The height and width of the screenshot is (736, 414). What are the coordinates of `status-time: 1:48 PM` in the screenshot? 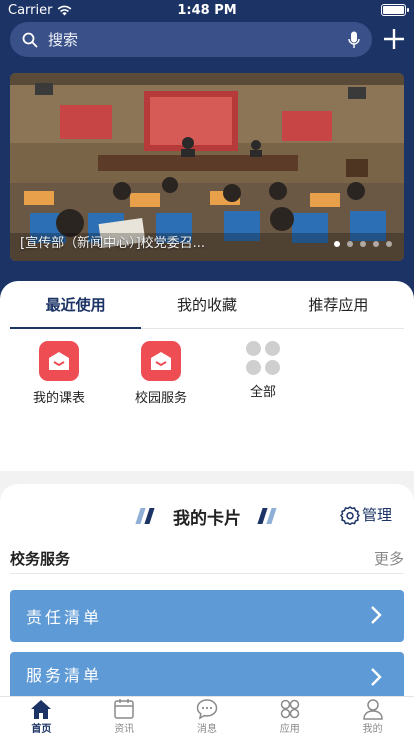 It's located at (207, 10).